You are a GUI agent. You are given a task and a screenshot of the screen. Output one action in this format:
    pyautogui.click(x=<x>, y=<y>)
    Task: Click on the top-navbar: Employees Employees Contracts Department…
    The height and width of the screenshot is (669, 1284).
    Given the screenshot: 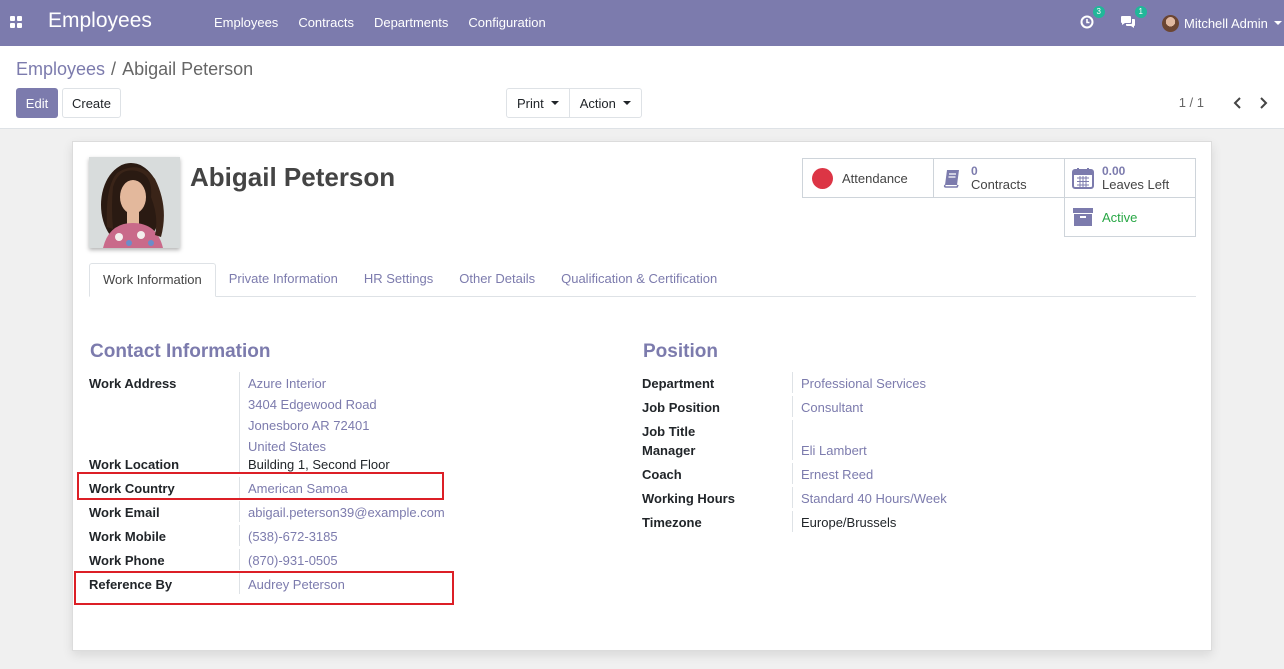 What is the action you would take?
    pyautogui.click(x=642, y=23)
    